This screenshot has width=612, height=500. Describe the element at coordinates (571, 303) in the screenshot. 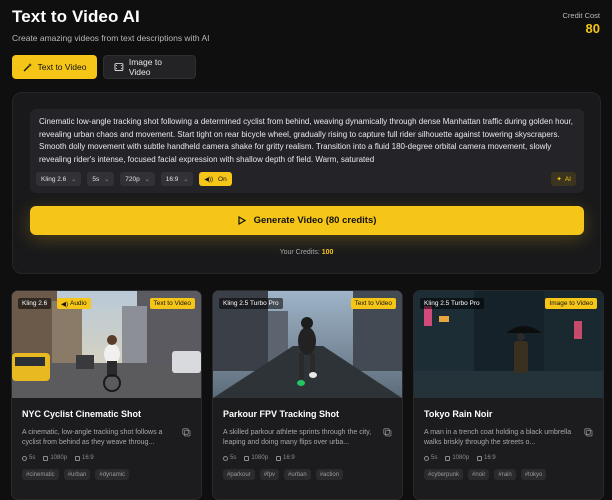

I see `type-badge: Image to Video` at that location.